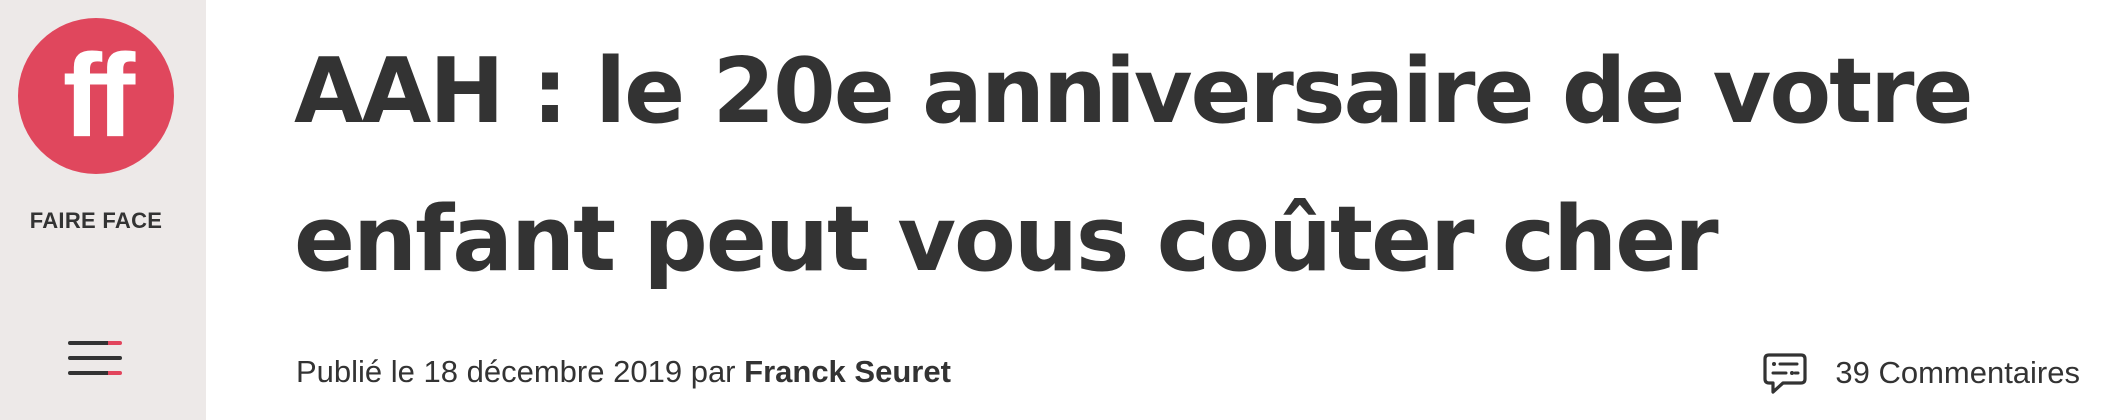  What do you see at coordinates (1785, 373) in the screenshot?
I see `comment-bubble-icon` at bounding box center [1785, 373].